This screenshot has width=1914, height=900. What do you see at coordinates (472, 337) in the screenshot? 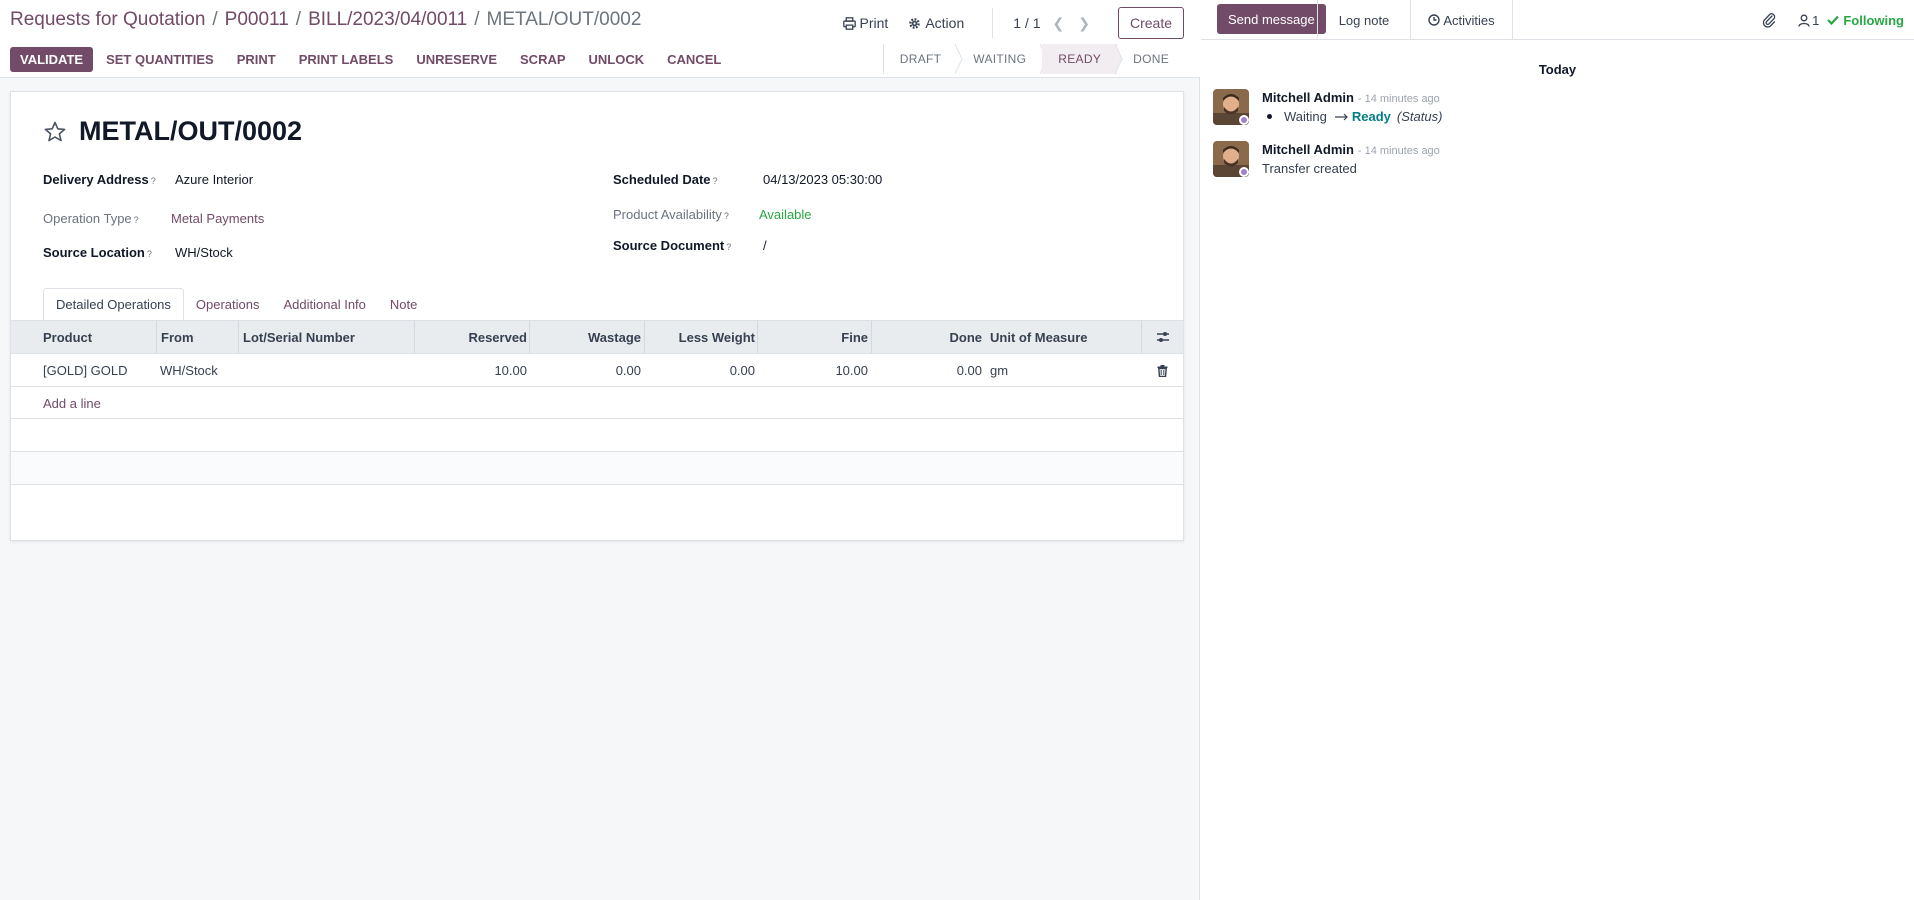
I see `column-reserved: Reserved` at bounding box center [472, 337].